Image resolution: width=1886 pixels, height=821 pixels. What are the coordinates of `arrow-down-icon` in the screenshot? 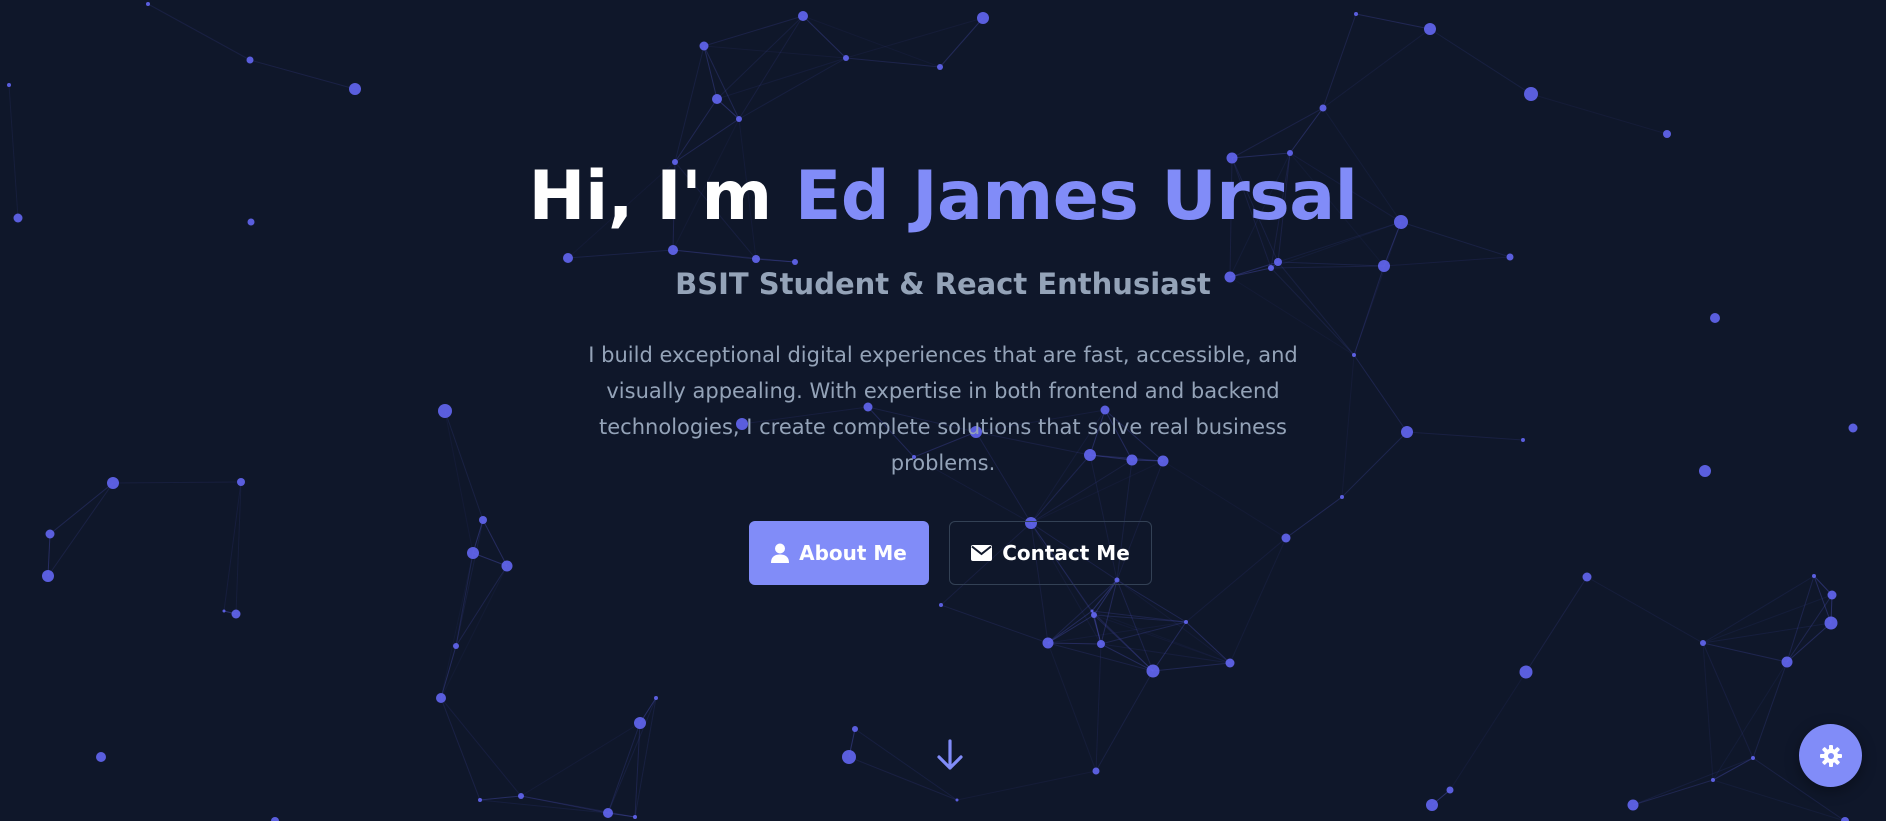 It's located at (950, 755).